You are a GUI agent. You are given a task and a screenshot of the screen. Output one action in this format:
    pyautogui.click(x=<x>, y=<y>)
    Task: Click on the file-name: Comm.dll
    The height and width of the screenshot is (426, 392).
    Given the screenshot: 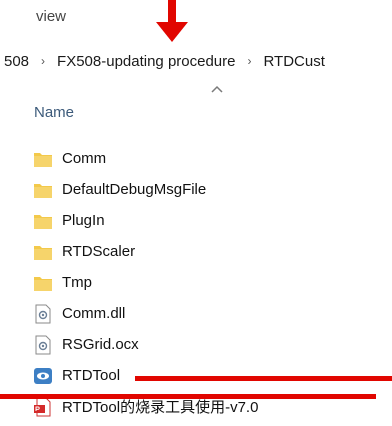 What is the action you would take?
    pyautogui.click(x=94, y=313)
    